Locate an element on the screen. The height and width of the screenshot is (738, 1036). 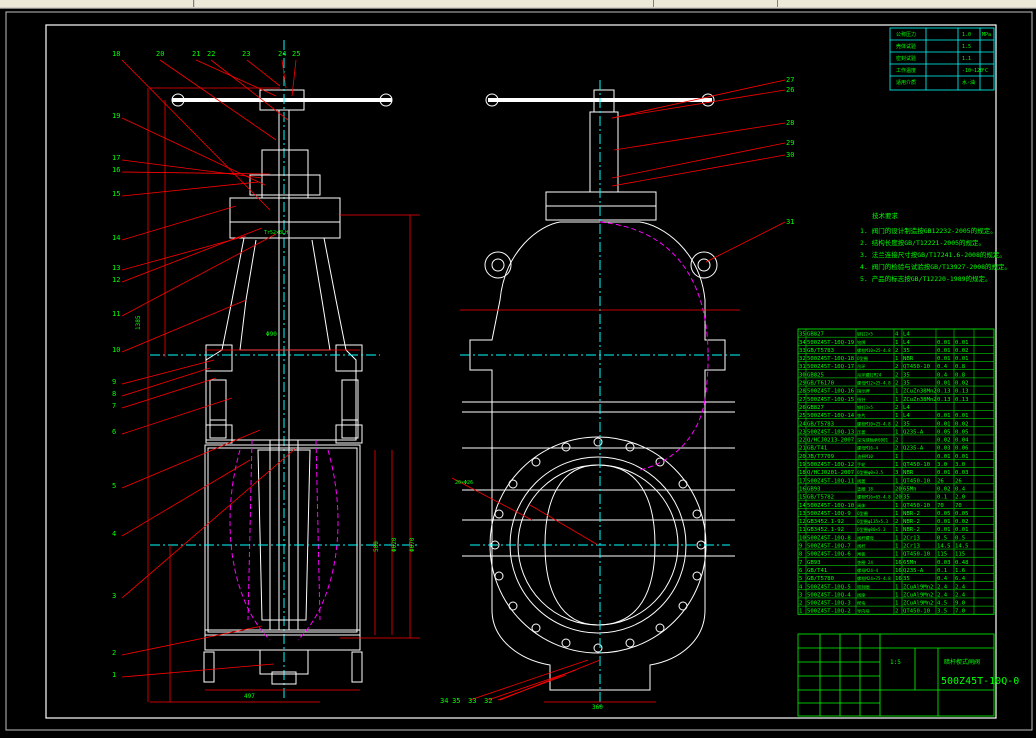
bom-cell: 0.4 is located at coordinates (942, 367).